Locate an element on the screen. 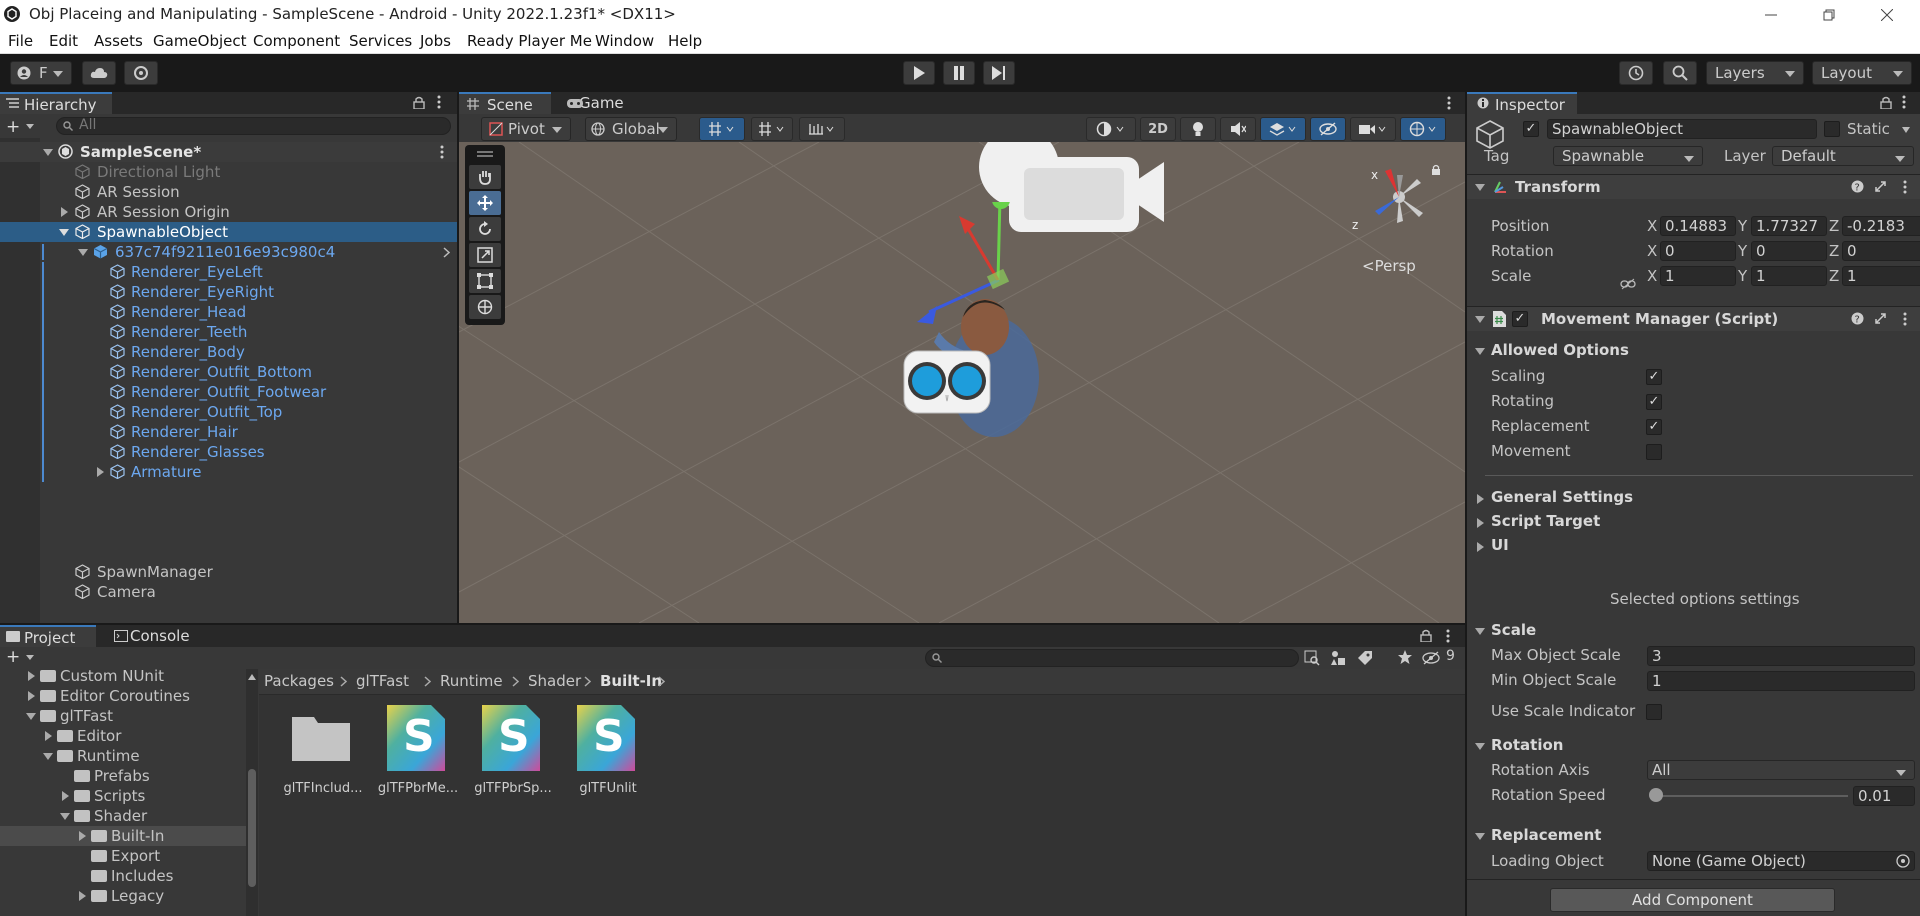 Image resolution: width=1920 pixels, height=916 pixels. foldout-label: Script Target is located at coordinates (1545, 521).